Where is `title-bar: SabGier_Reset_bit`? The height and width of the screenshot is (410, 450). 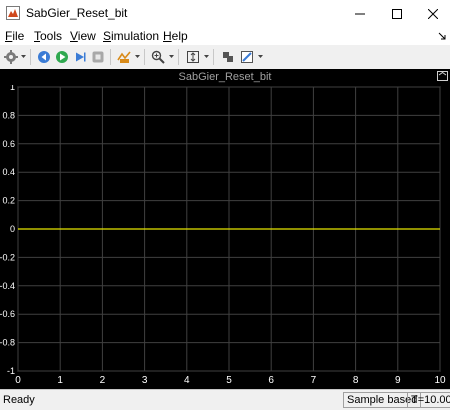
title-bar: SabGier_Reset_bit is located at coordinates (225, 13).